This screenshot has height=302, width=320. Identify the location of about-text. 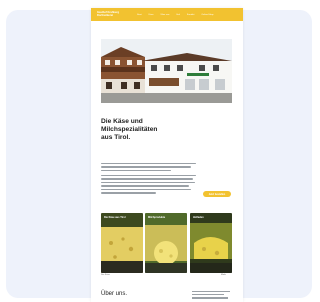
(212, 296).